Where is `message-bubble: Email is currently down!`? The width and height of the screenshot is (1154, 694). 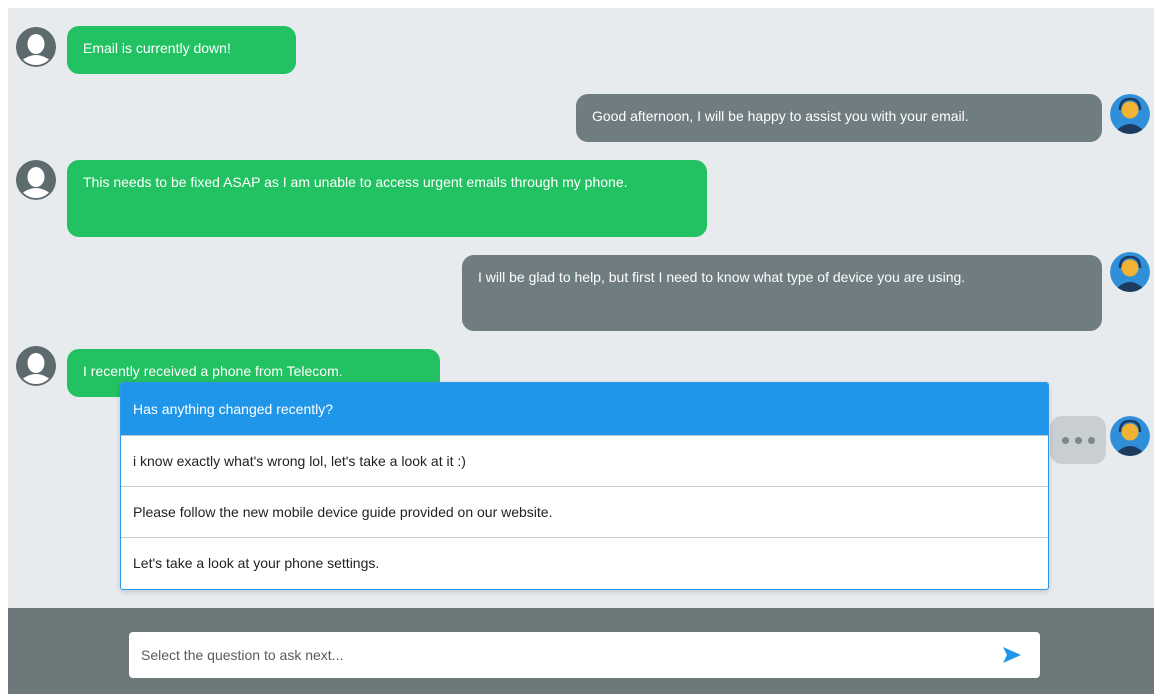 message-bubble: Email is currently down! is located at coordinates (181, 50).